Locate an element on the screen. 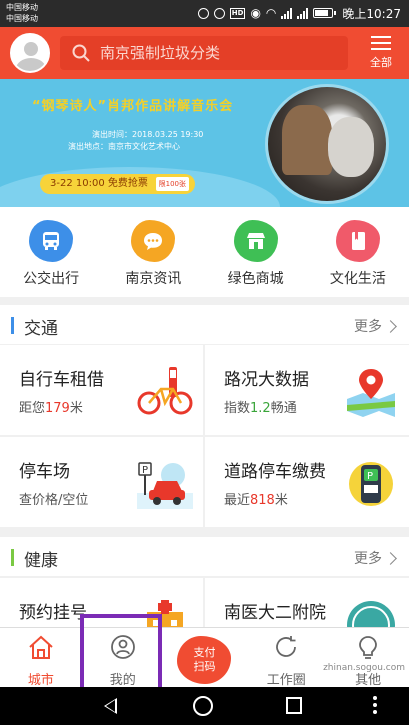 The image size is (409, 725). banner-title: “钢琴诗人”肖邦作品讲解音乐会 is located at coordinates (133, 106).